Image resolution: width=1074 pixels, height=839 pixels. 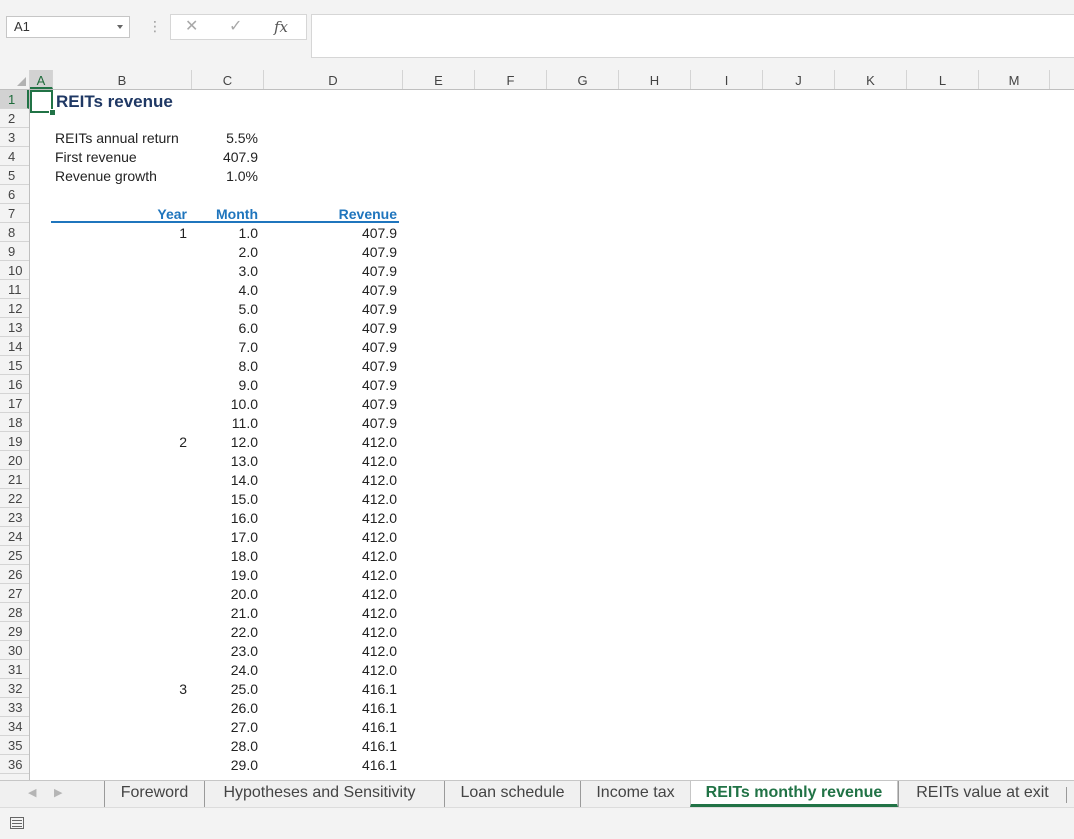 What do you see at coordinates (511, 79) in the screenshot?
I see `column-header-f: F` at bounding box center [511, 79].